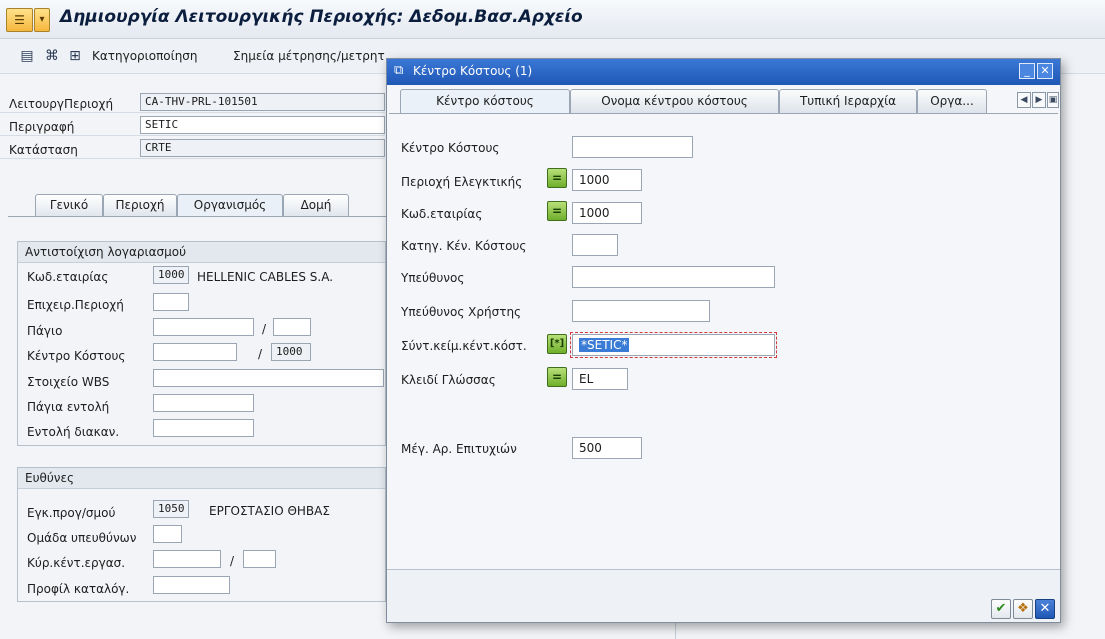 The image size is (1105, 639). Describe the element at coordinates (140, 205) in the screenshot. I see `tab-location: Περιοχή` at that location.